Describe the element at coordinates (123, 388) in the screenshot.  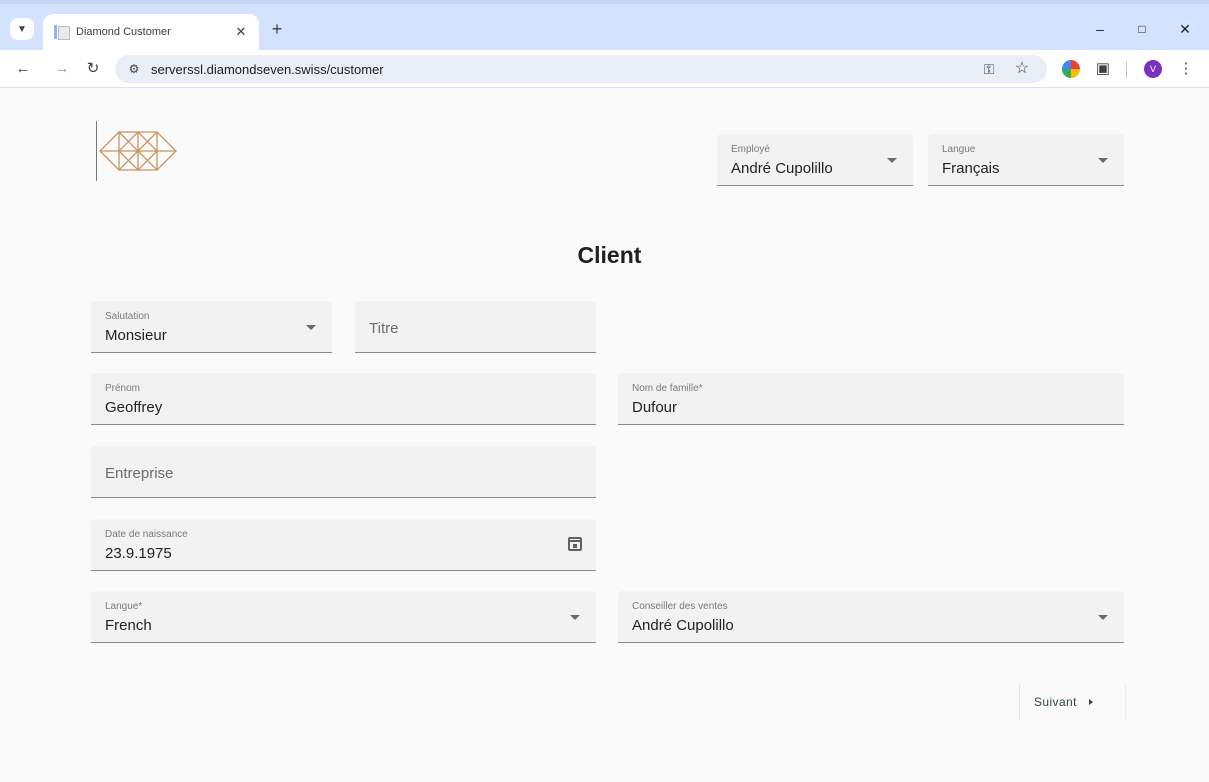
I see `first-name-label: Prénom` at that location.